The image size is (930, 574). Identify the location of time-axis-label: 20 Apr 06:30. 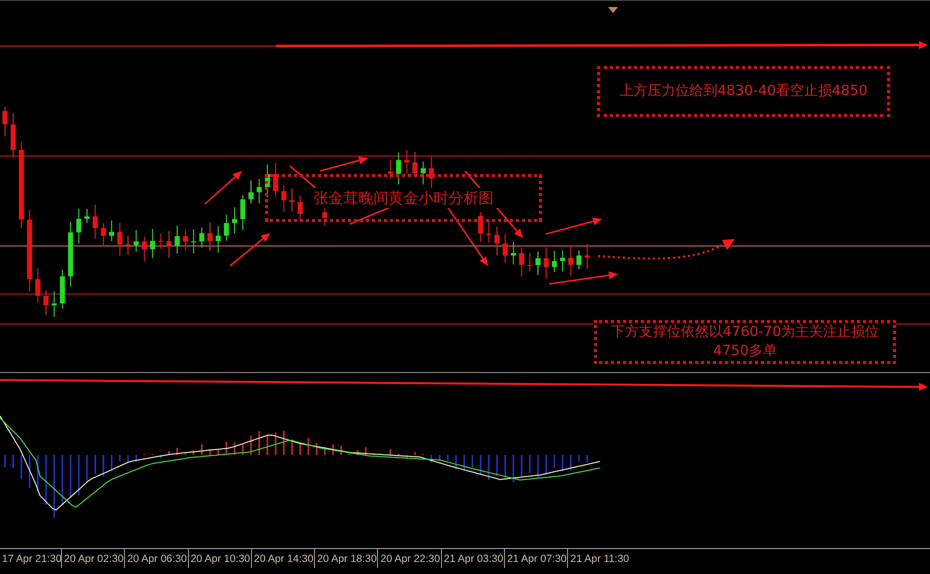
(156, 558).